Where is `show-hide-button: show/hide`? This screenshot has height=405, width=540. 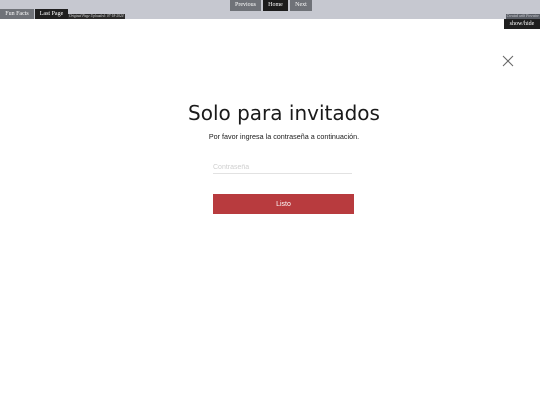
show-hide-button: show/hide is located at coordinates (522, 24).